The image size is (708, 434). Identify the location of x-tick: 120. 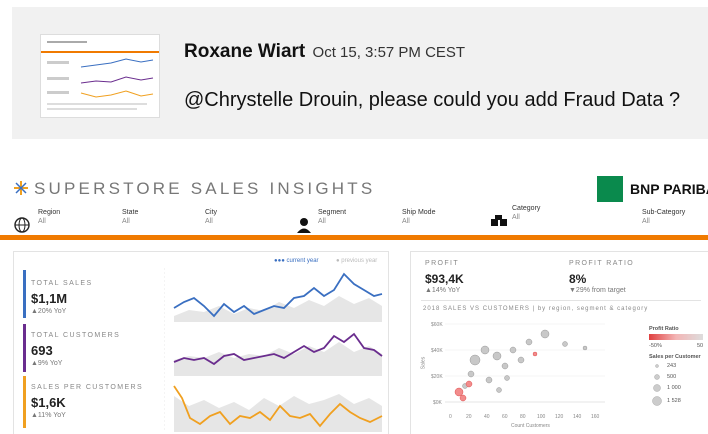
(559, 417).